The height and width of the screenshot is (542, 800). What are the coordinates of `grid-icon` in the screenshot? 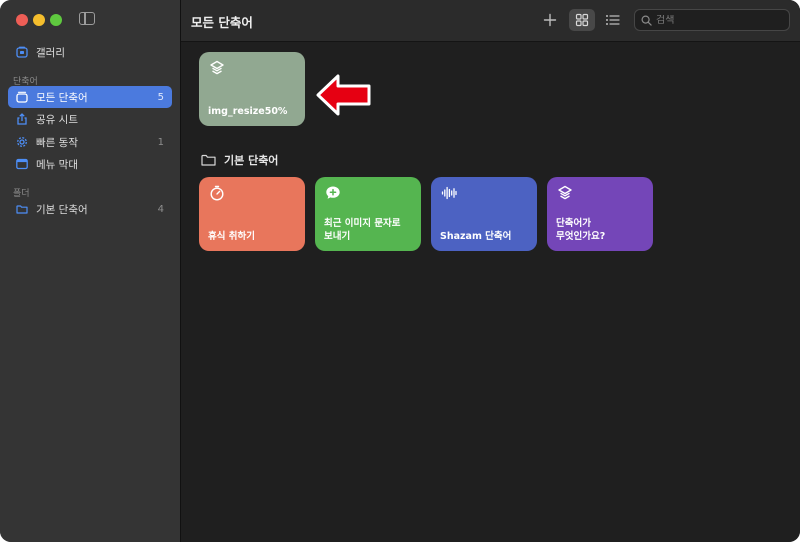 It's located at (582, 20).